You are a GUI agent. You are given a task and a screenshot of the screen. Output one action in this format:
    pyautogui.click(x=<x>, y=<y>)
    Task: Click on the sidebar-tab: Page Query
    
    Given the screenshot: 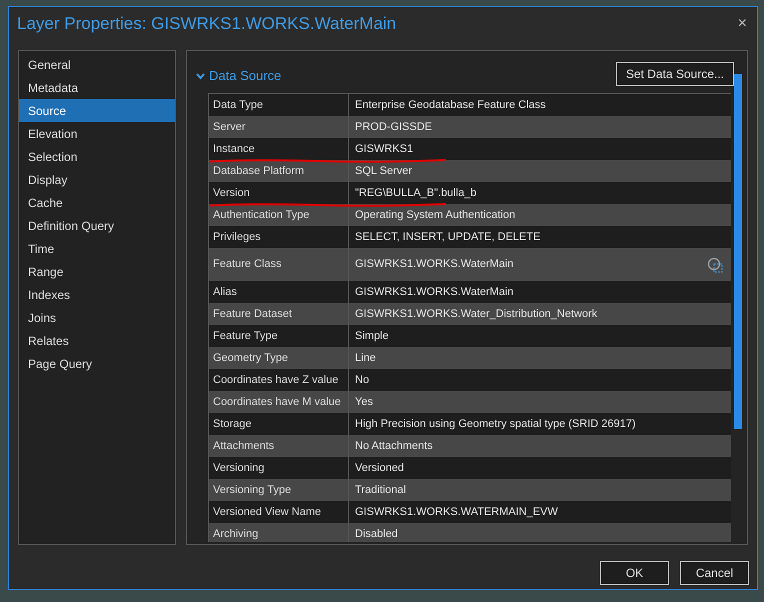 What is the action you would take?
    pyautogui.click(x=97, y=363)
    